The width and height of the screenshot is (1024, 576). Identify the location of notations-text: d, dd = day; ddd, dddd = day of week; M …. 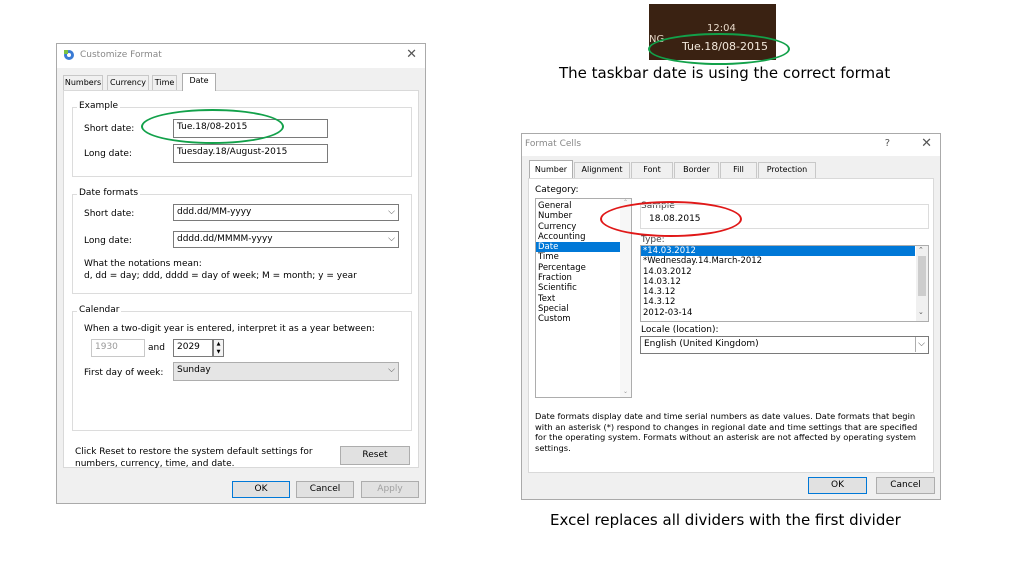
(220, 276).